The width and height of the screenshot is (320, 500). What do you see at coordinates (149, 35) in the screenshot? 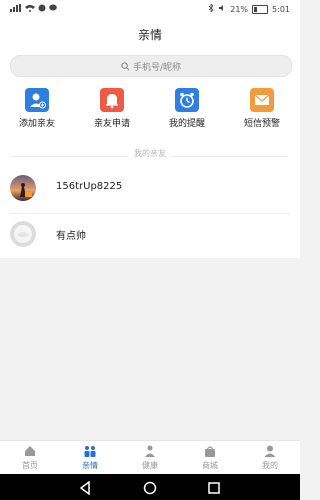
I see `page-title: 亲情` at bounding box center [149, 35].